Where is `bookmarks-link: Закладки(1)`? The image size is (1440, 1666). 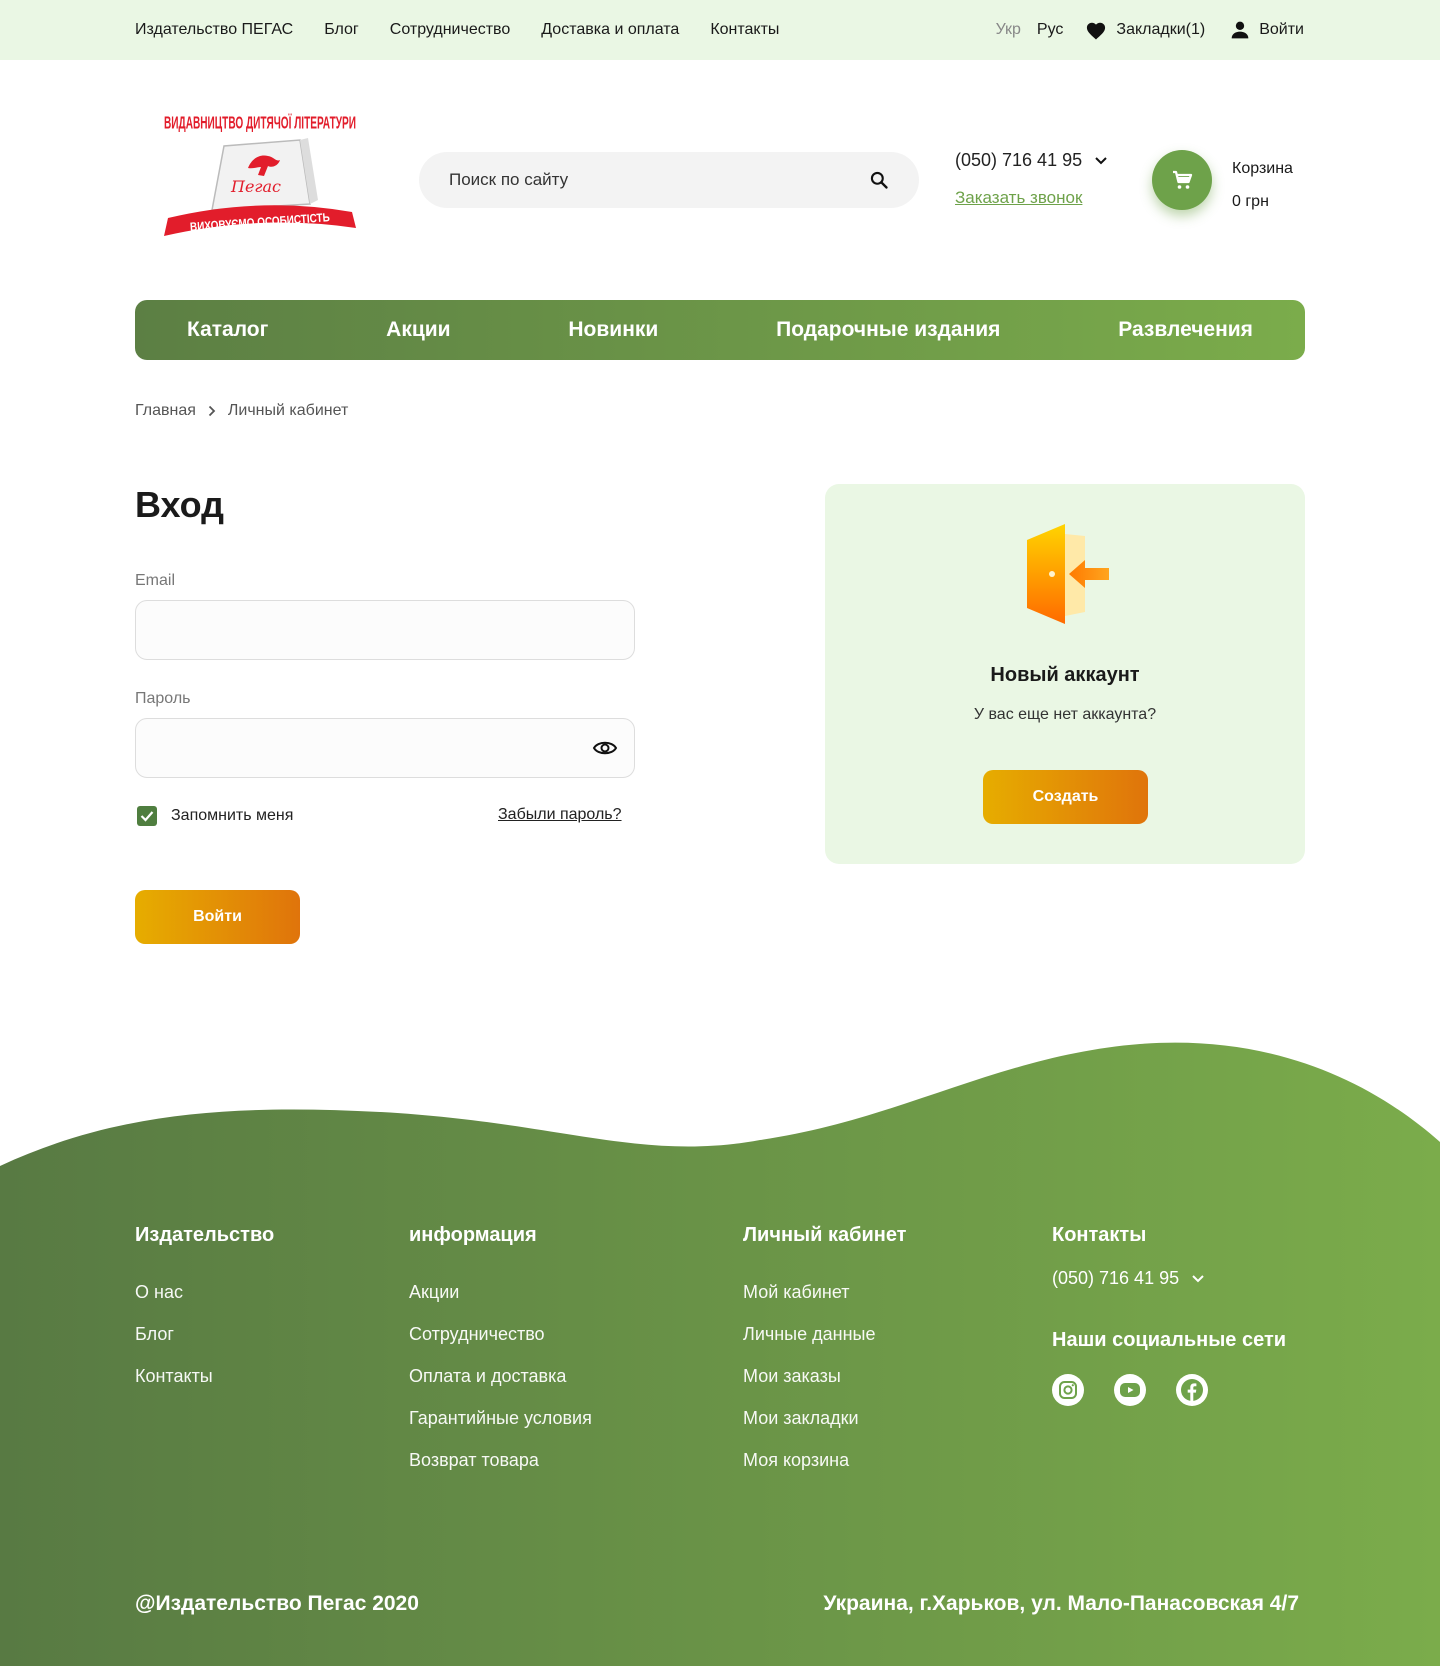
bookmarks-link: Закладки(1) is located at coordinates (1145, 30).